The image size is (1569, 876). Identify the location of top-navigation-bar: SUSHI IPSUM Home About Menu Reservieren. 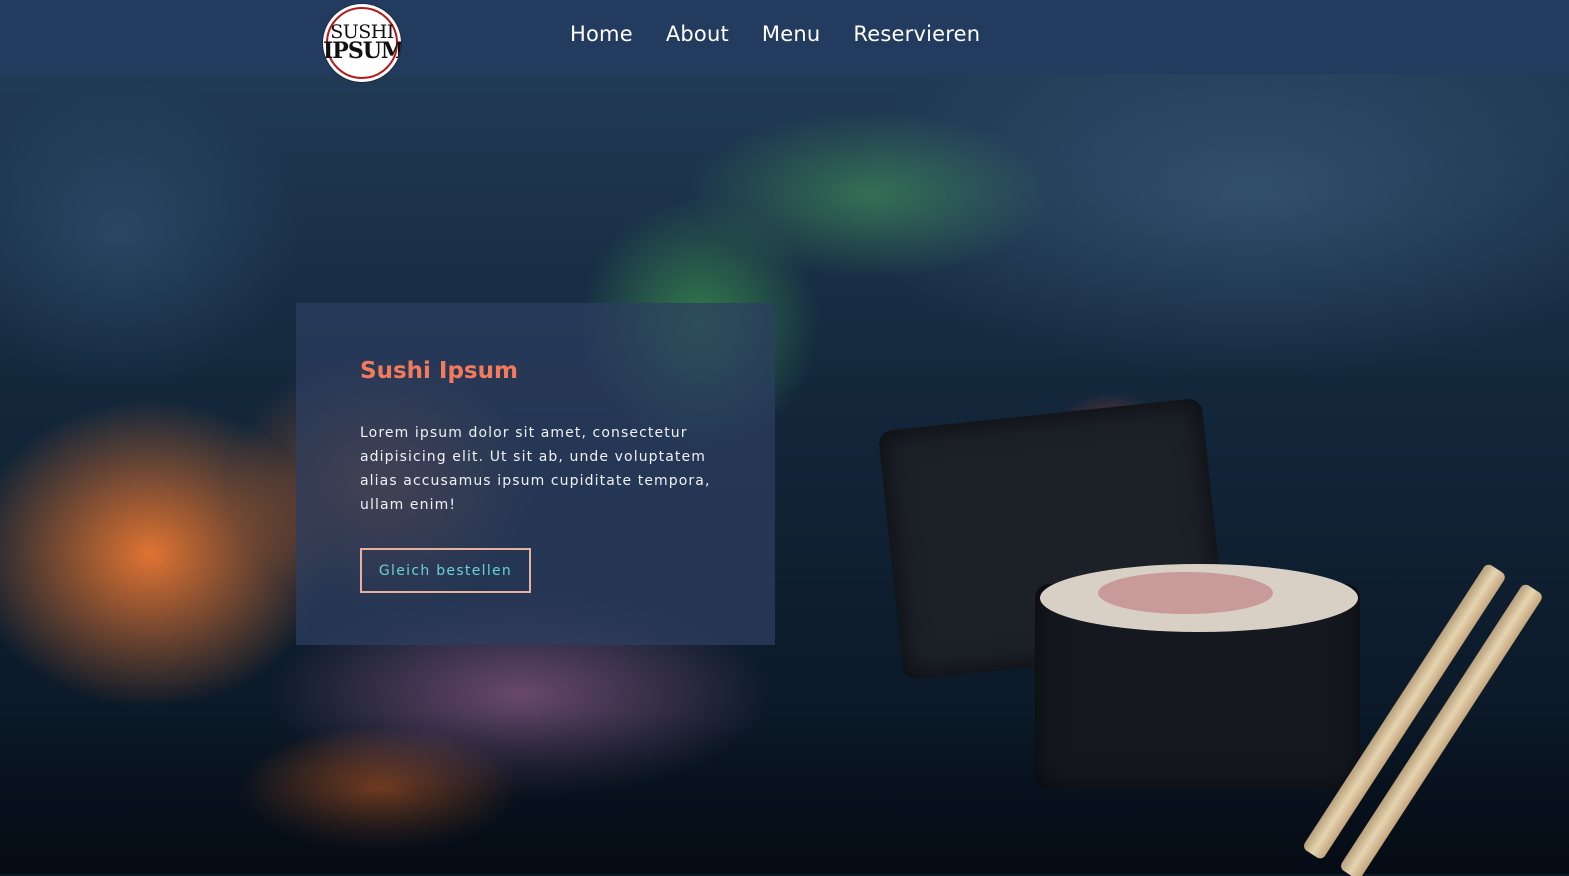
(784, 41).